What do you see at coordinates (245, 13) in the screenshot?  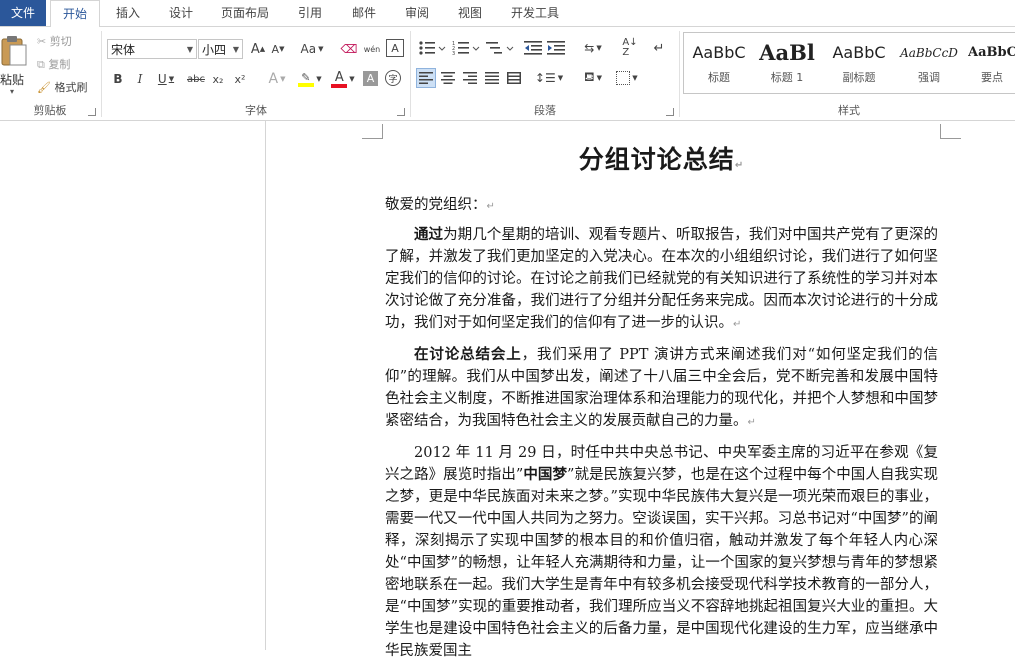 I see `tab-layout: 页面布局` at bounding box center [245, 13].